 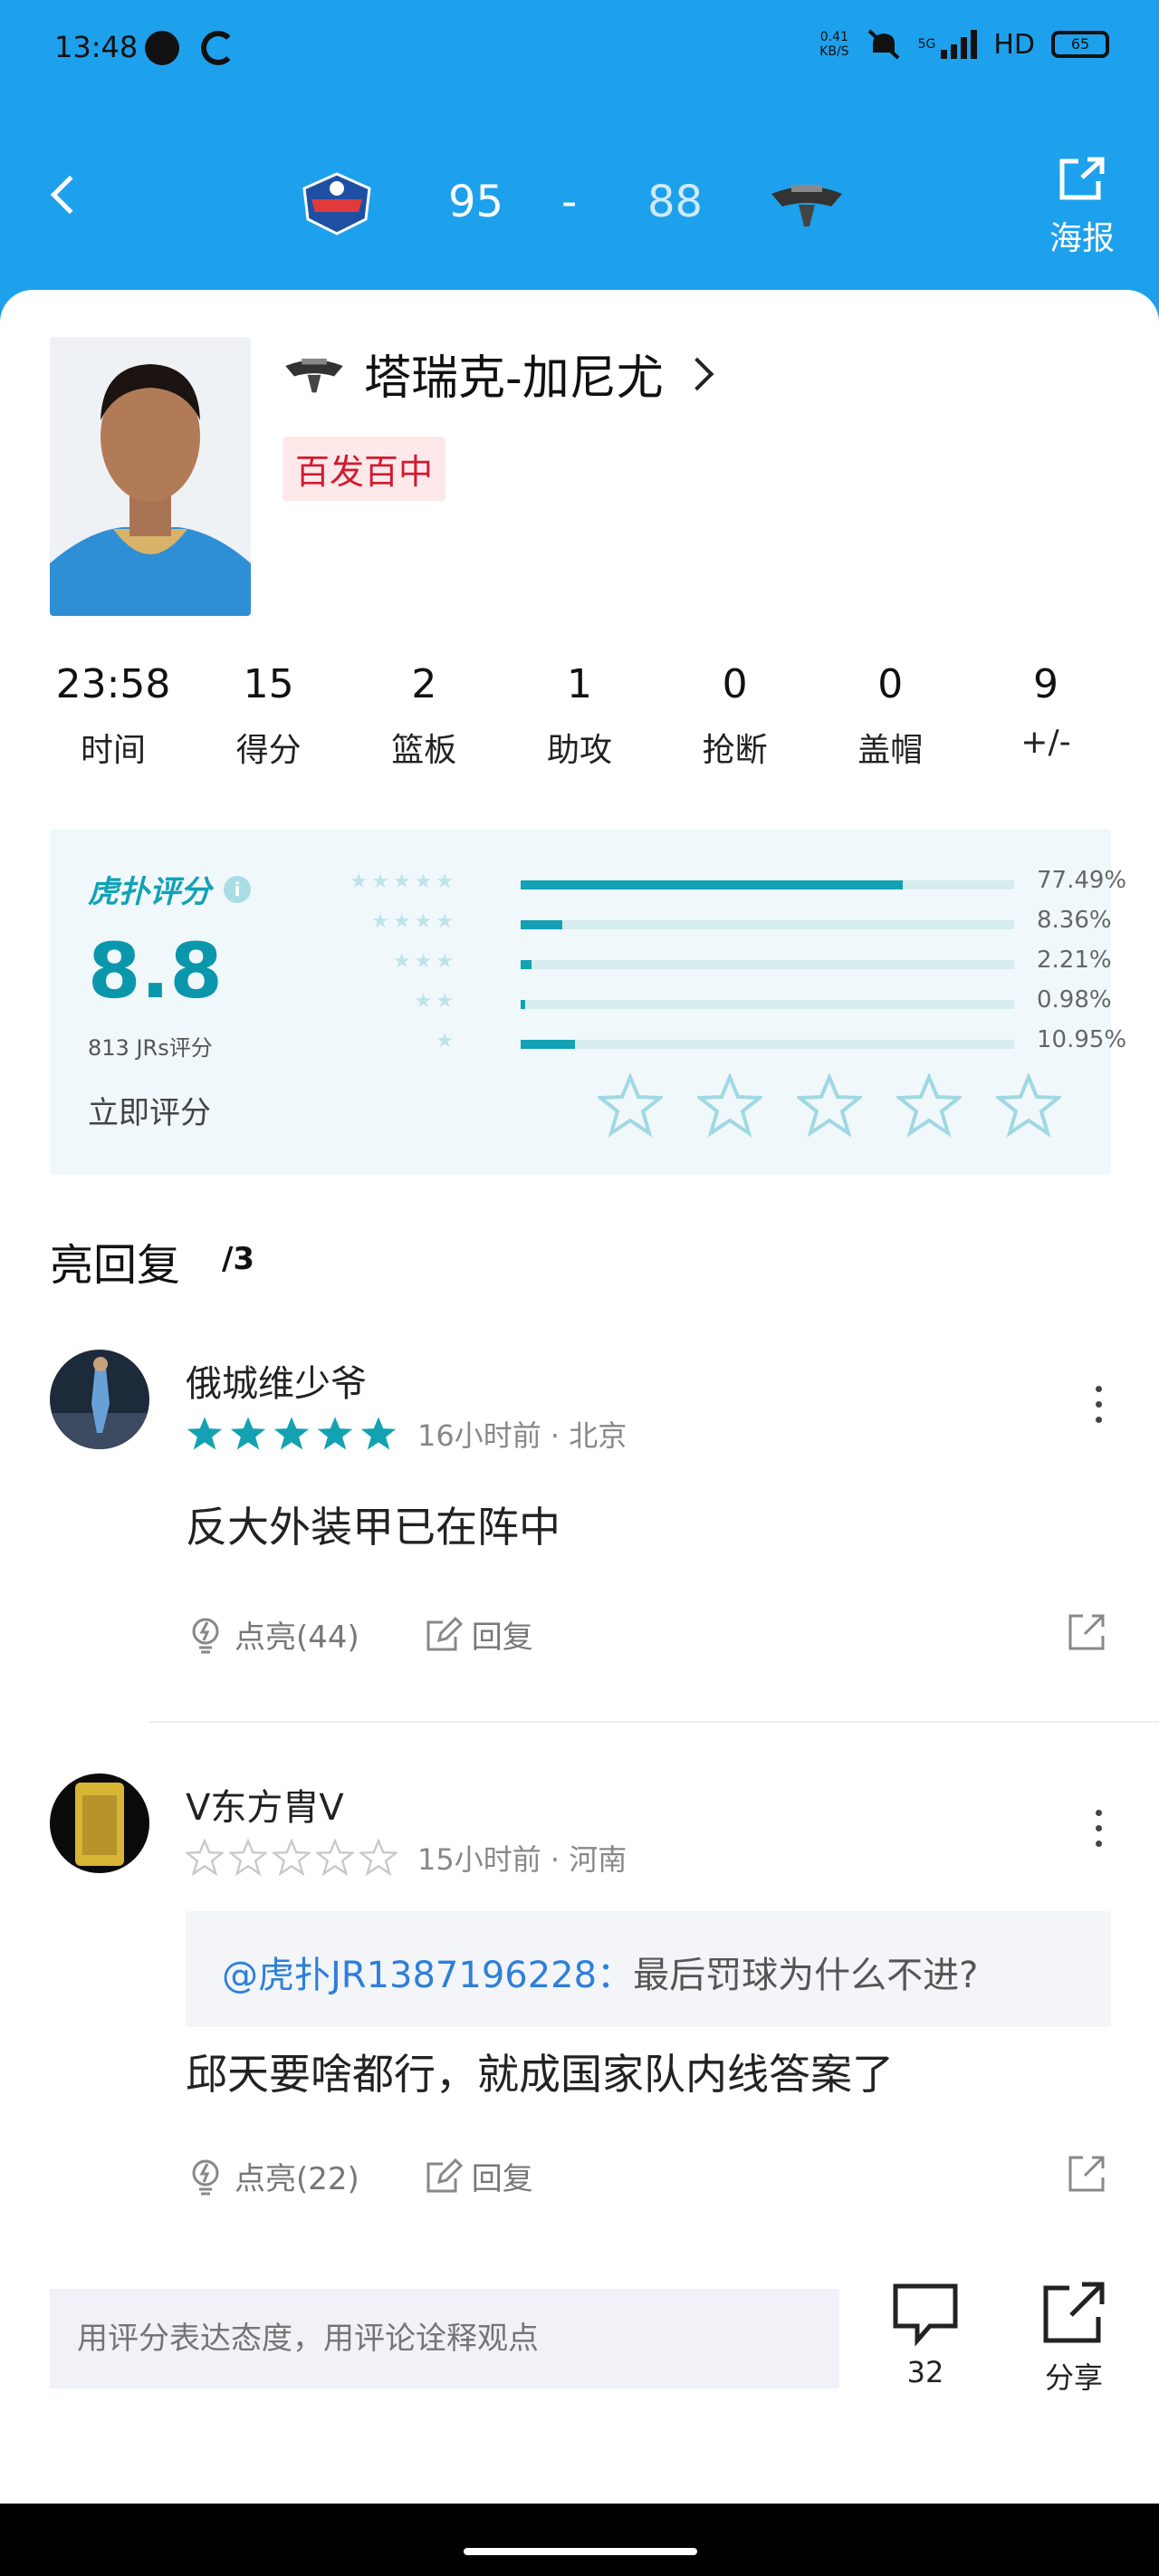 What do you see at coordinates (156, 971) in the screenshot?
I see `rating-score: 8.8` at bounding box center [156, 971].